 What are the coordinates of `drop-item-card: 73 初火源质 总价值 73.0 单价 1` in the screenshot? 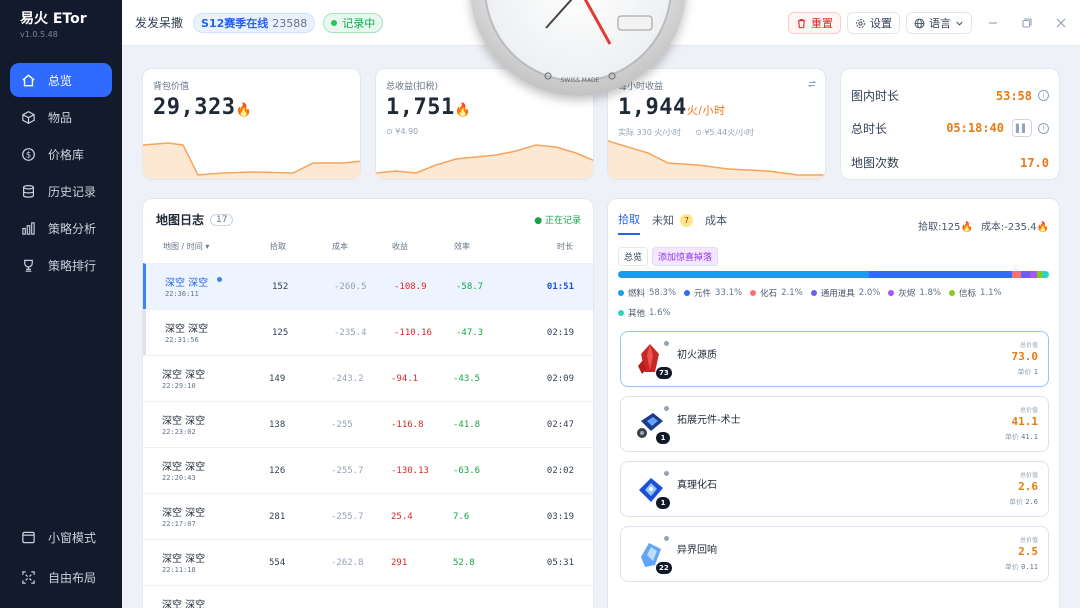 It's located at (834, 359).